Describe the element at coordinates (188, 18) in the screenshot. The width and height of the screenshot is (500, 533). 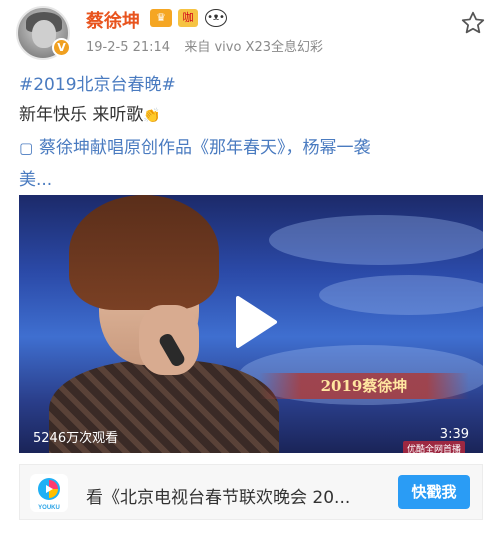
I see `shine-badge-icon: 咖` at that location.